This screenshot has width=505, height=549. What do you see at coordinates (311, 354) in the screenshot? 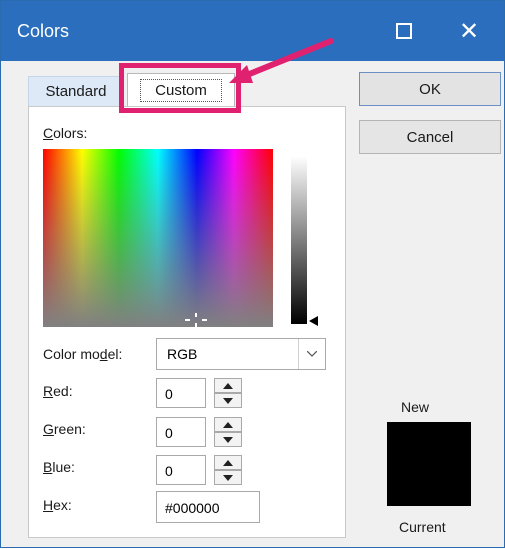
I see `chevron-down-icon` at bounding box center [311, 354].